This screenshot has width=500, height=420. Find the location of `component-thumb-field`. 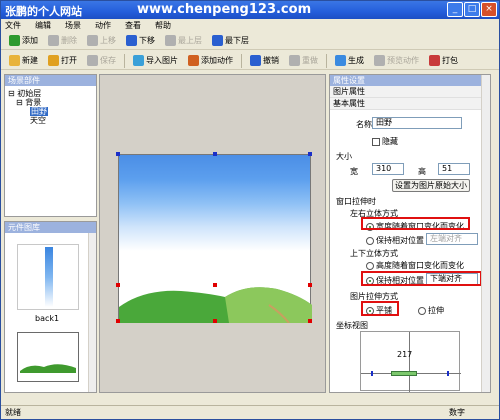

component-thumb-field is located at coordinates (48, 357).